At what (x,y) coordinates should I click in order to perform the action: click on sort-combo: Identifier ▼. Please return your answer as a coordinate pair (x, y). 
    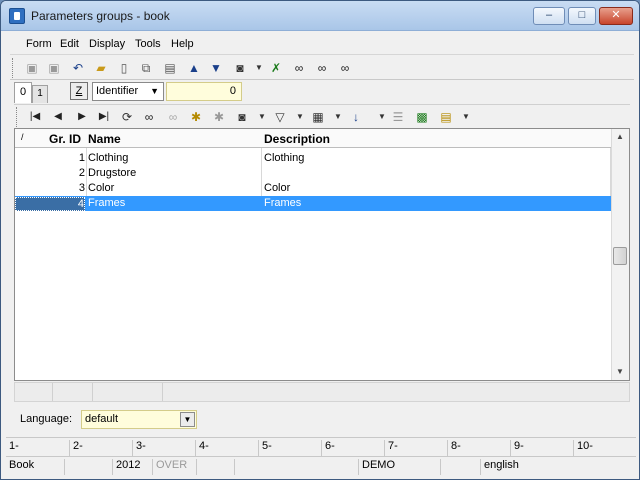
    Looking at the image, I should click on (128, 91).